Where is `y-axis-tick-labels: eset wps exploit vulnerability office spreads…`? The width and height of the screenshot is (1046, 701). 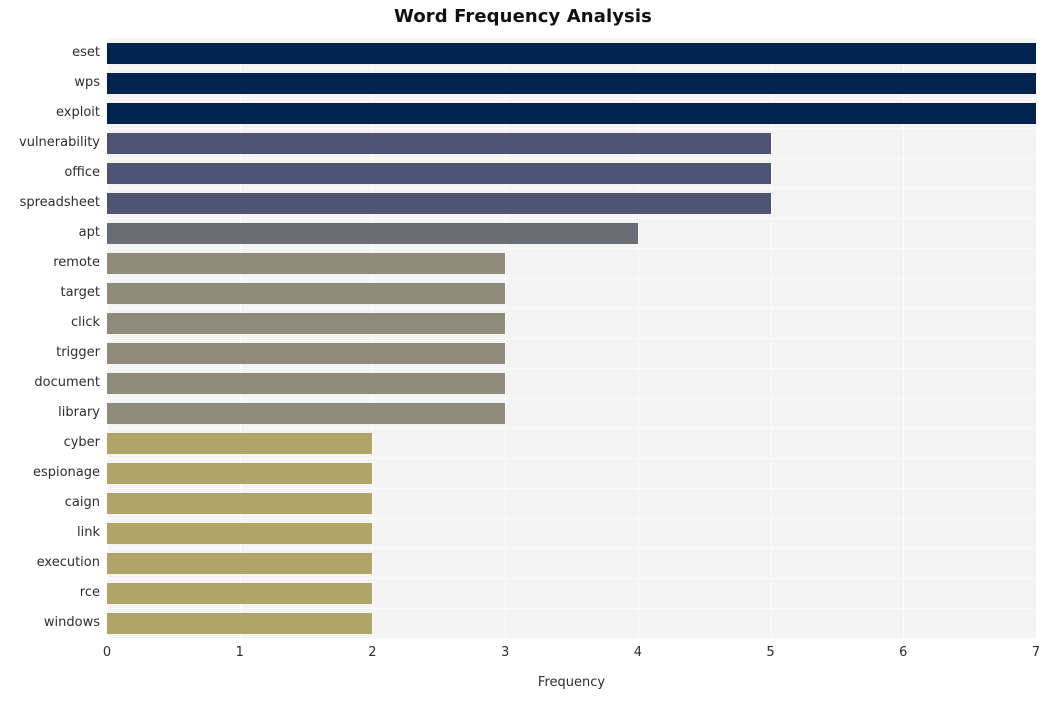 y-axis-tick-labels: eset wps exploit vulnerability office spreads… is located at coordinates (50, 338).